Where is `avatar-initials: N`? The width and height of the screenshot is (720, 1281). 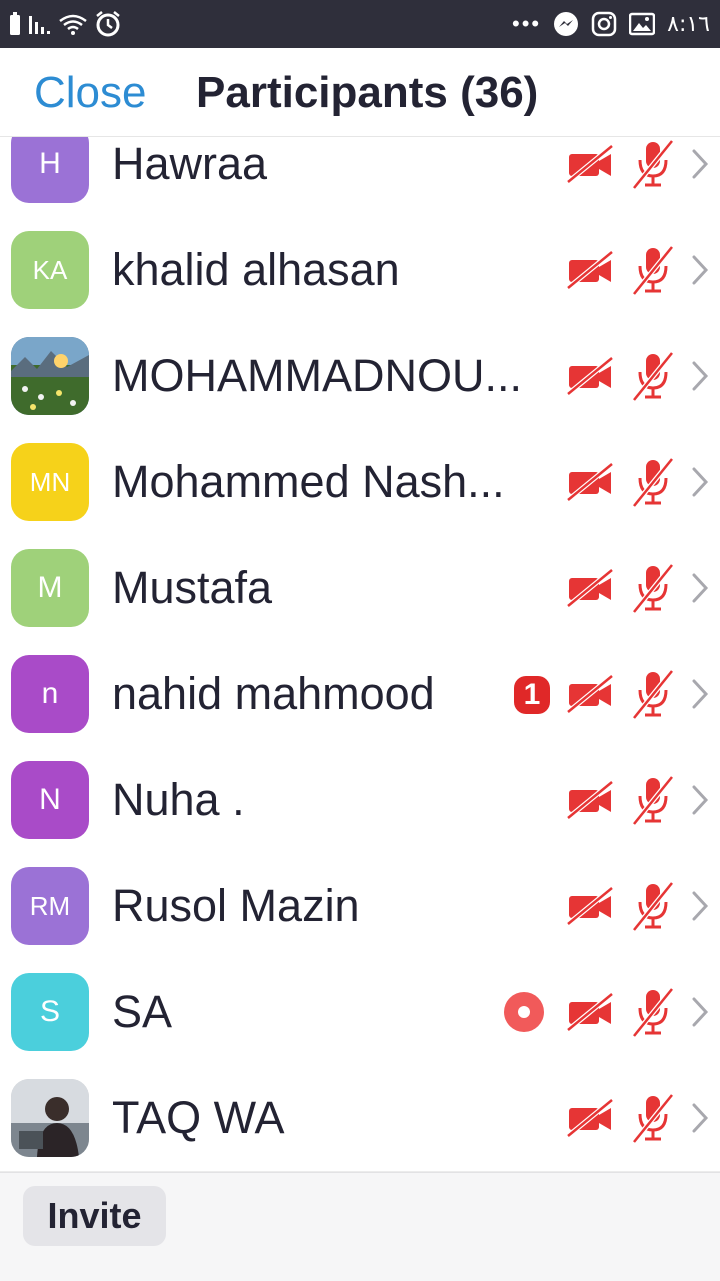 avatar-initials: N is located at coordinates (50, 799).